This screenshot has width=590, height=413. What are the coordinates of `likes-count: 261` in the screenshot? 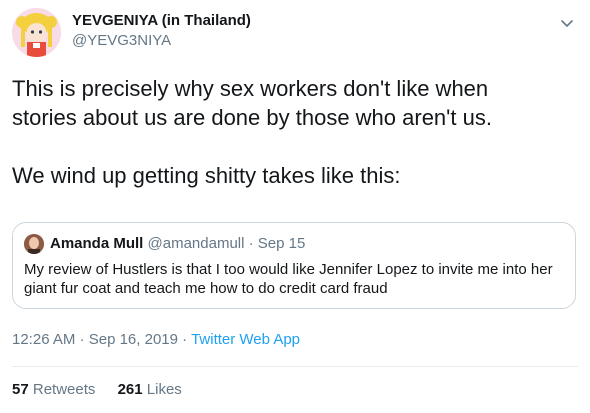 It's located at (130, 389).